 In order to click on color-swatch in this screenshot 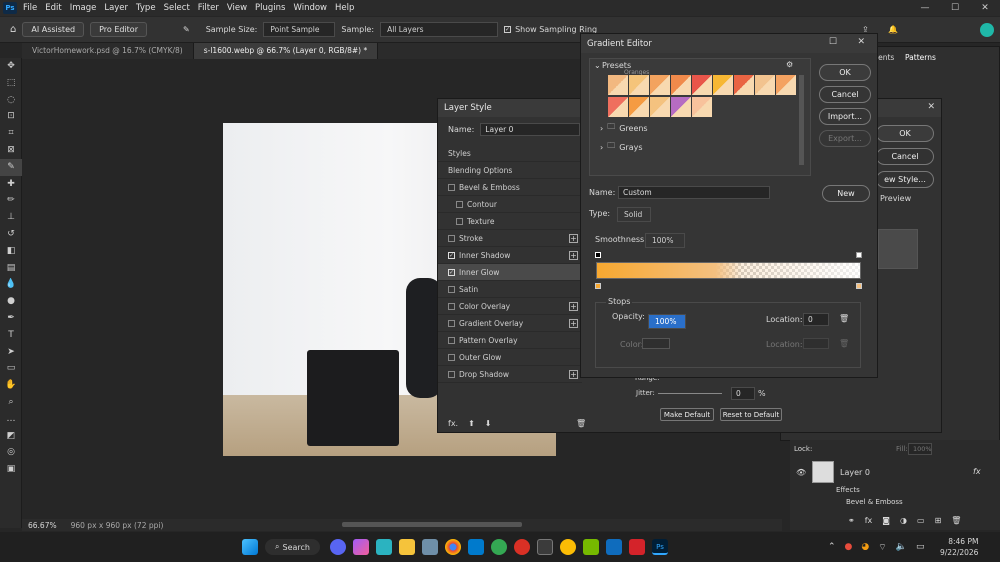, I will do `click(656, 343)`.